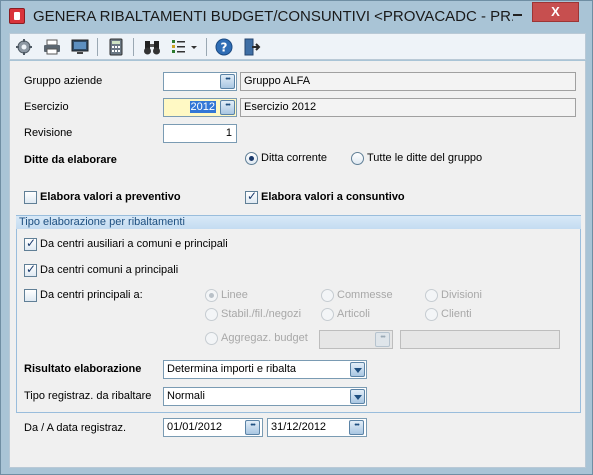  I want to click on tutte-ditte-radio, so click(357, 158).